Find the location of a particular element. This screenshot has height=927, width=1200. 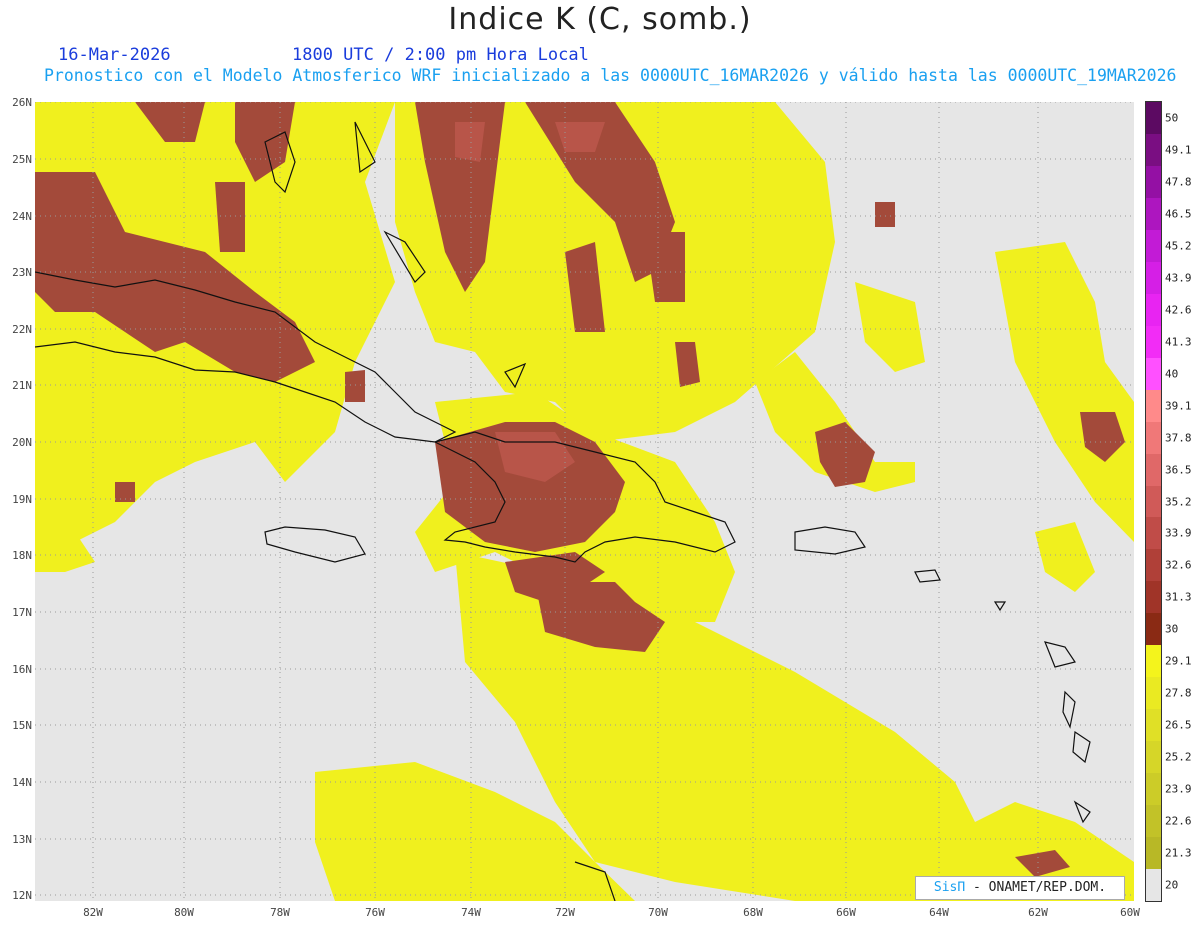

lat-label: 21N is located at coordinates (22, 385).